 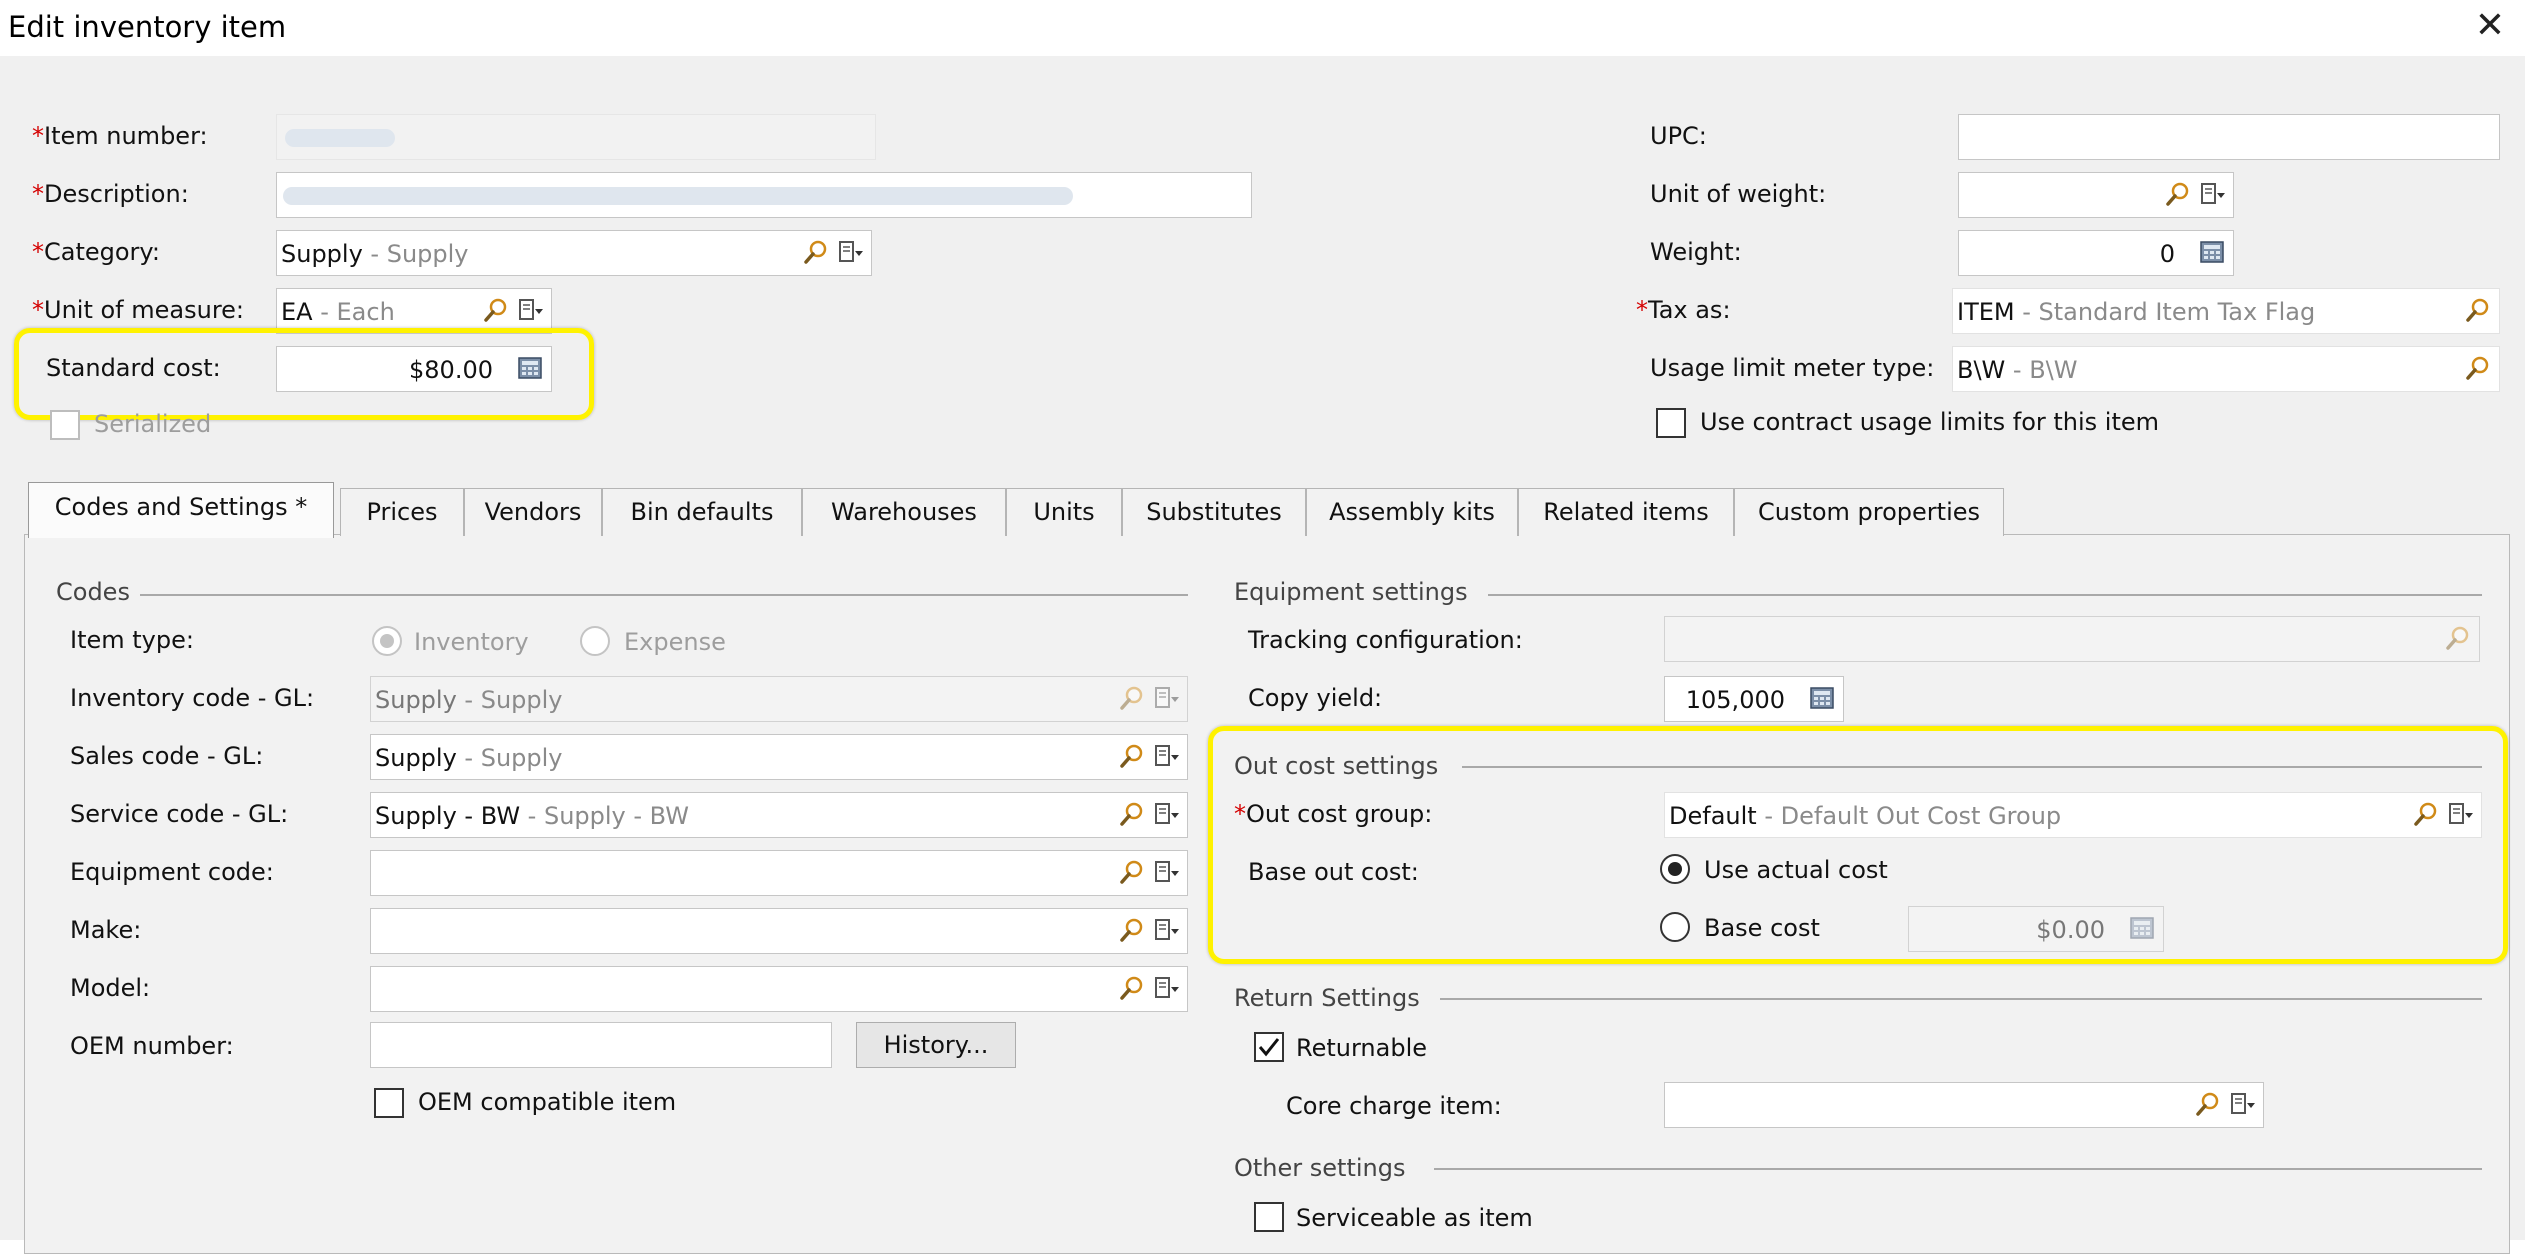 What do you see at coordinates (1064, 512) in the screenshot?
I see `tab-units: Units` at bounding box center [1064, 512].